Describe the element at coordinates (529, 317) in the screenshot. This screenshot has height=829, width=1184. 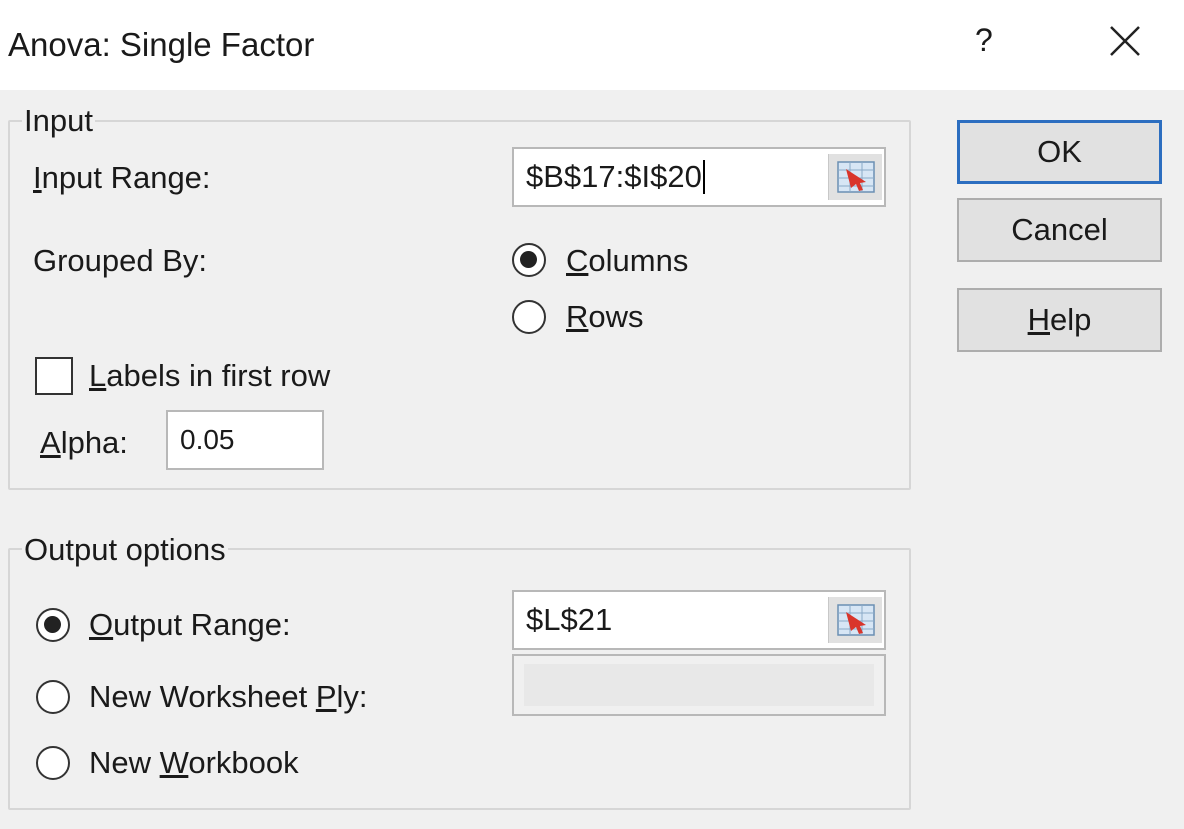
I see `rows-radio` at that location.